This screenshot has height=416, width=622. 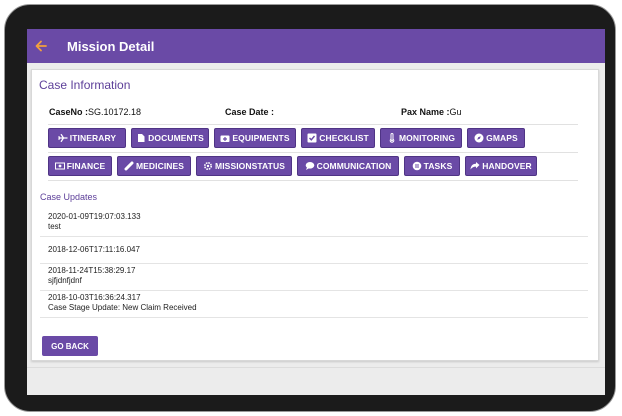 I want to click on case-updates-title: Case Updates, so click(x=69, y=197).